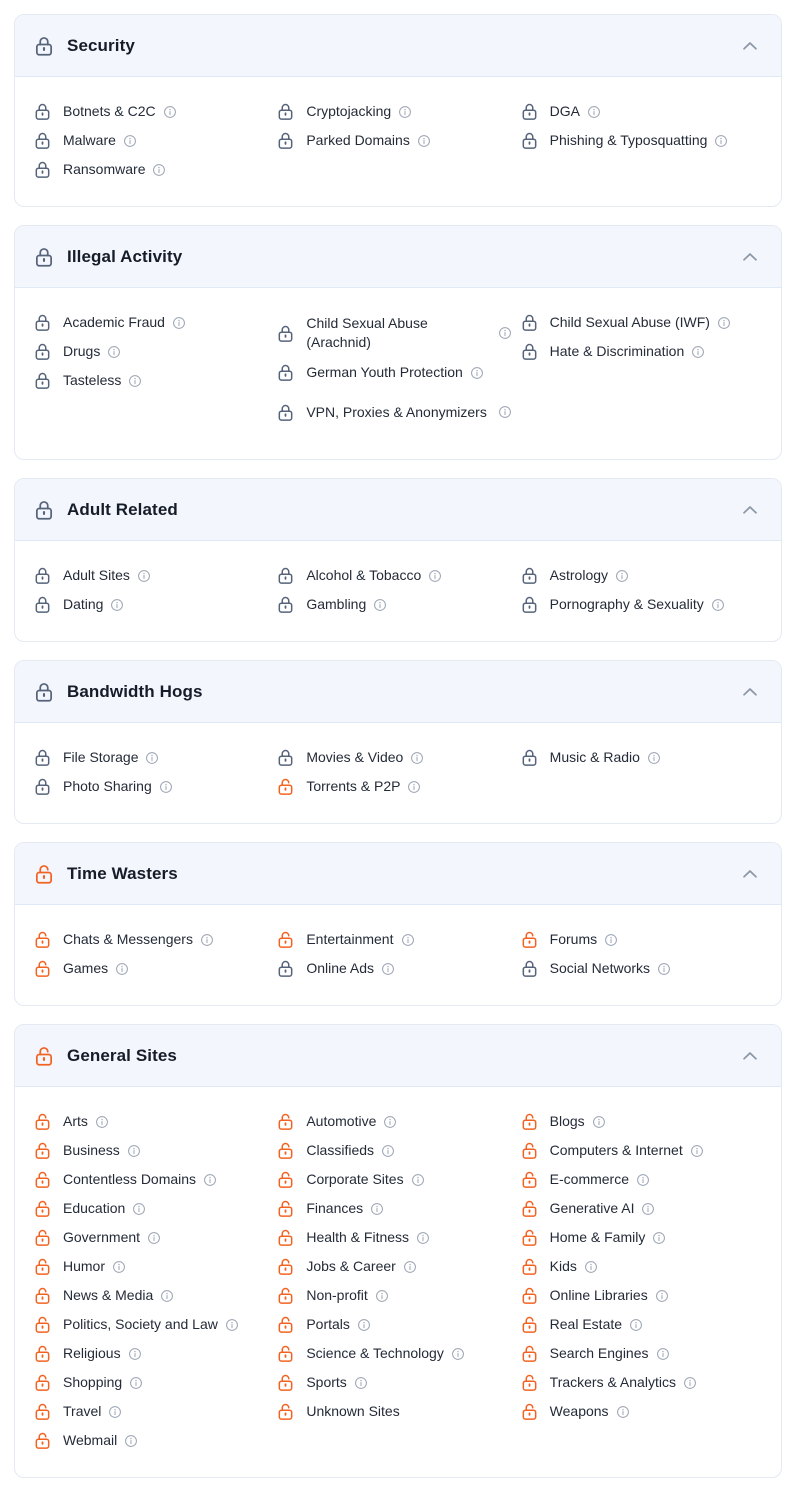 The height and width of the screenshot is (1498, 796). What do you see at coordinates (641, 1382) in the screenshot?
I see `category-item-trackers-and-analytics: Trackers & Analytics` at bounding box center [641, 1382].